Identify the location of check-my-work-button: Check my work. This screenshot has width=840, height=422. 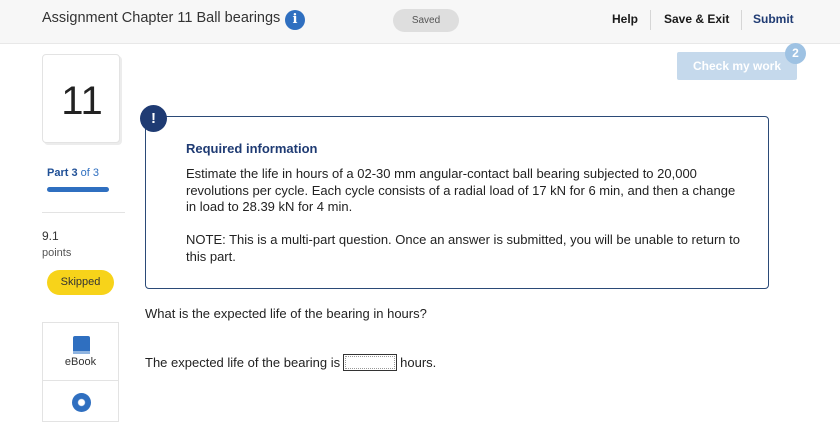
(737, 66).